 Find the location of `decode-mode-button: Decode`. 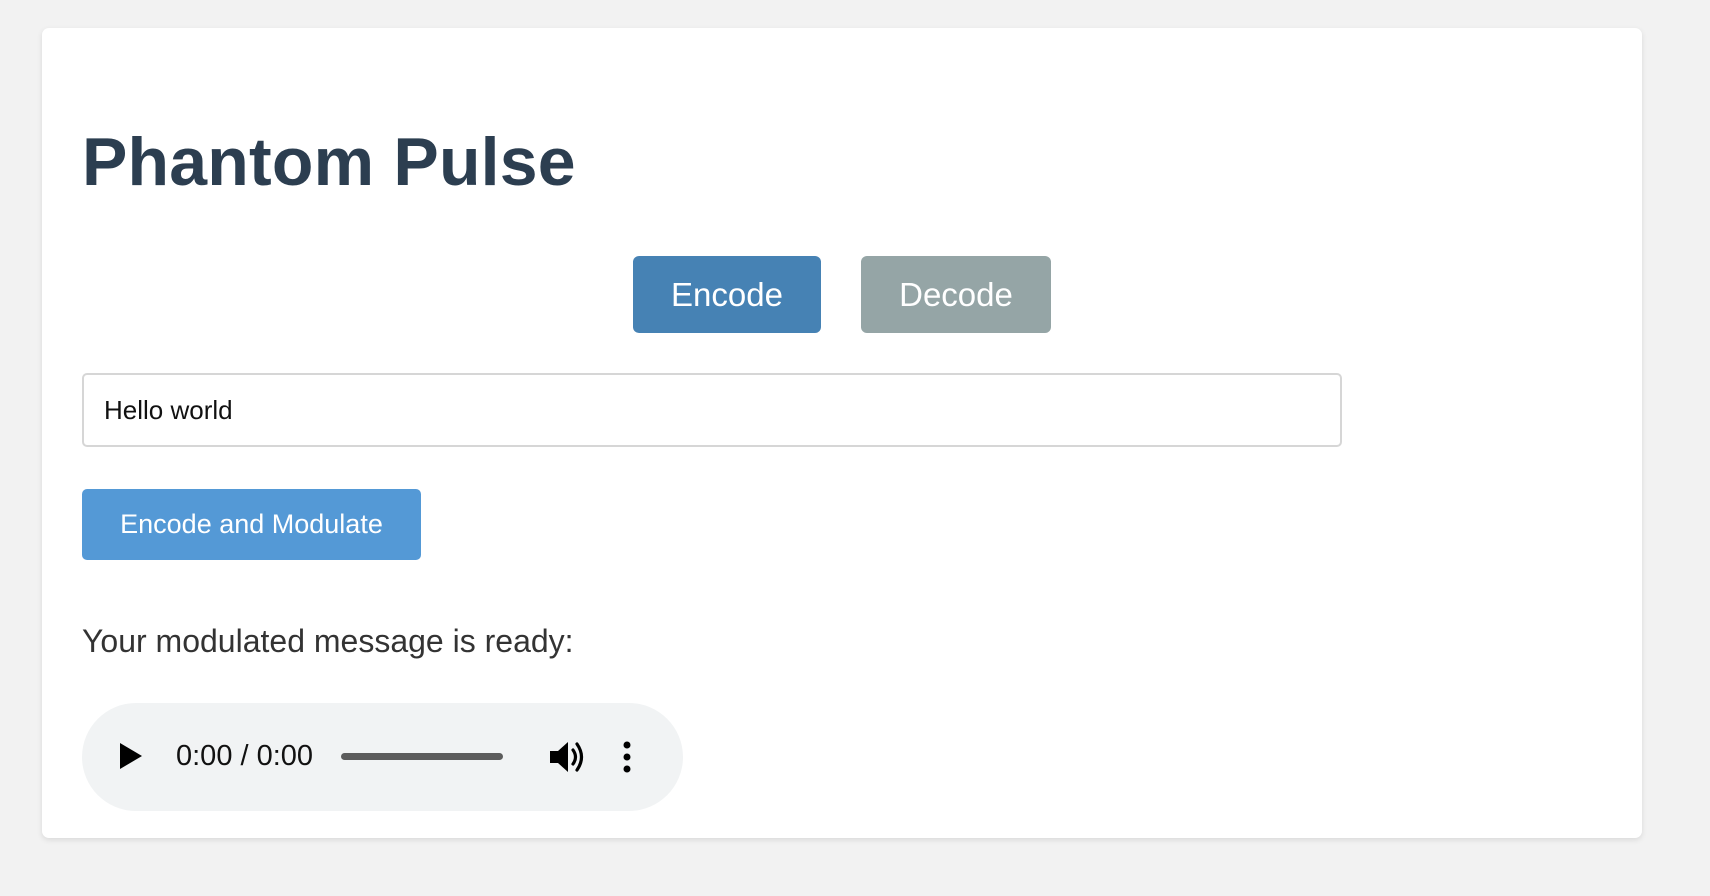

decode-mode-button: Decode is located at coordinates (956, 294).